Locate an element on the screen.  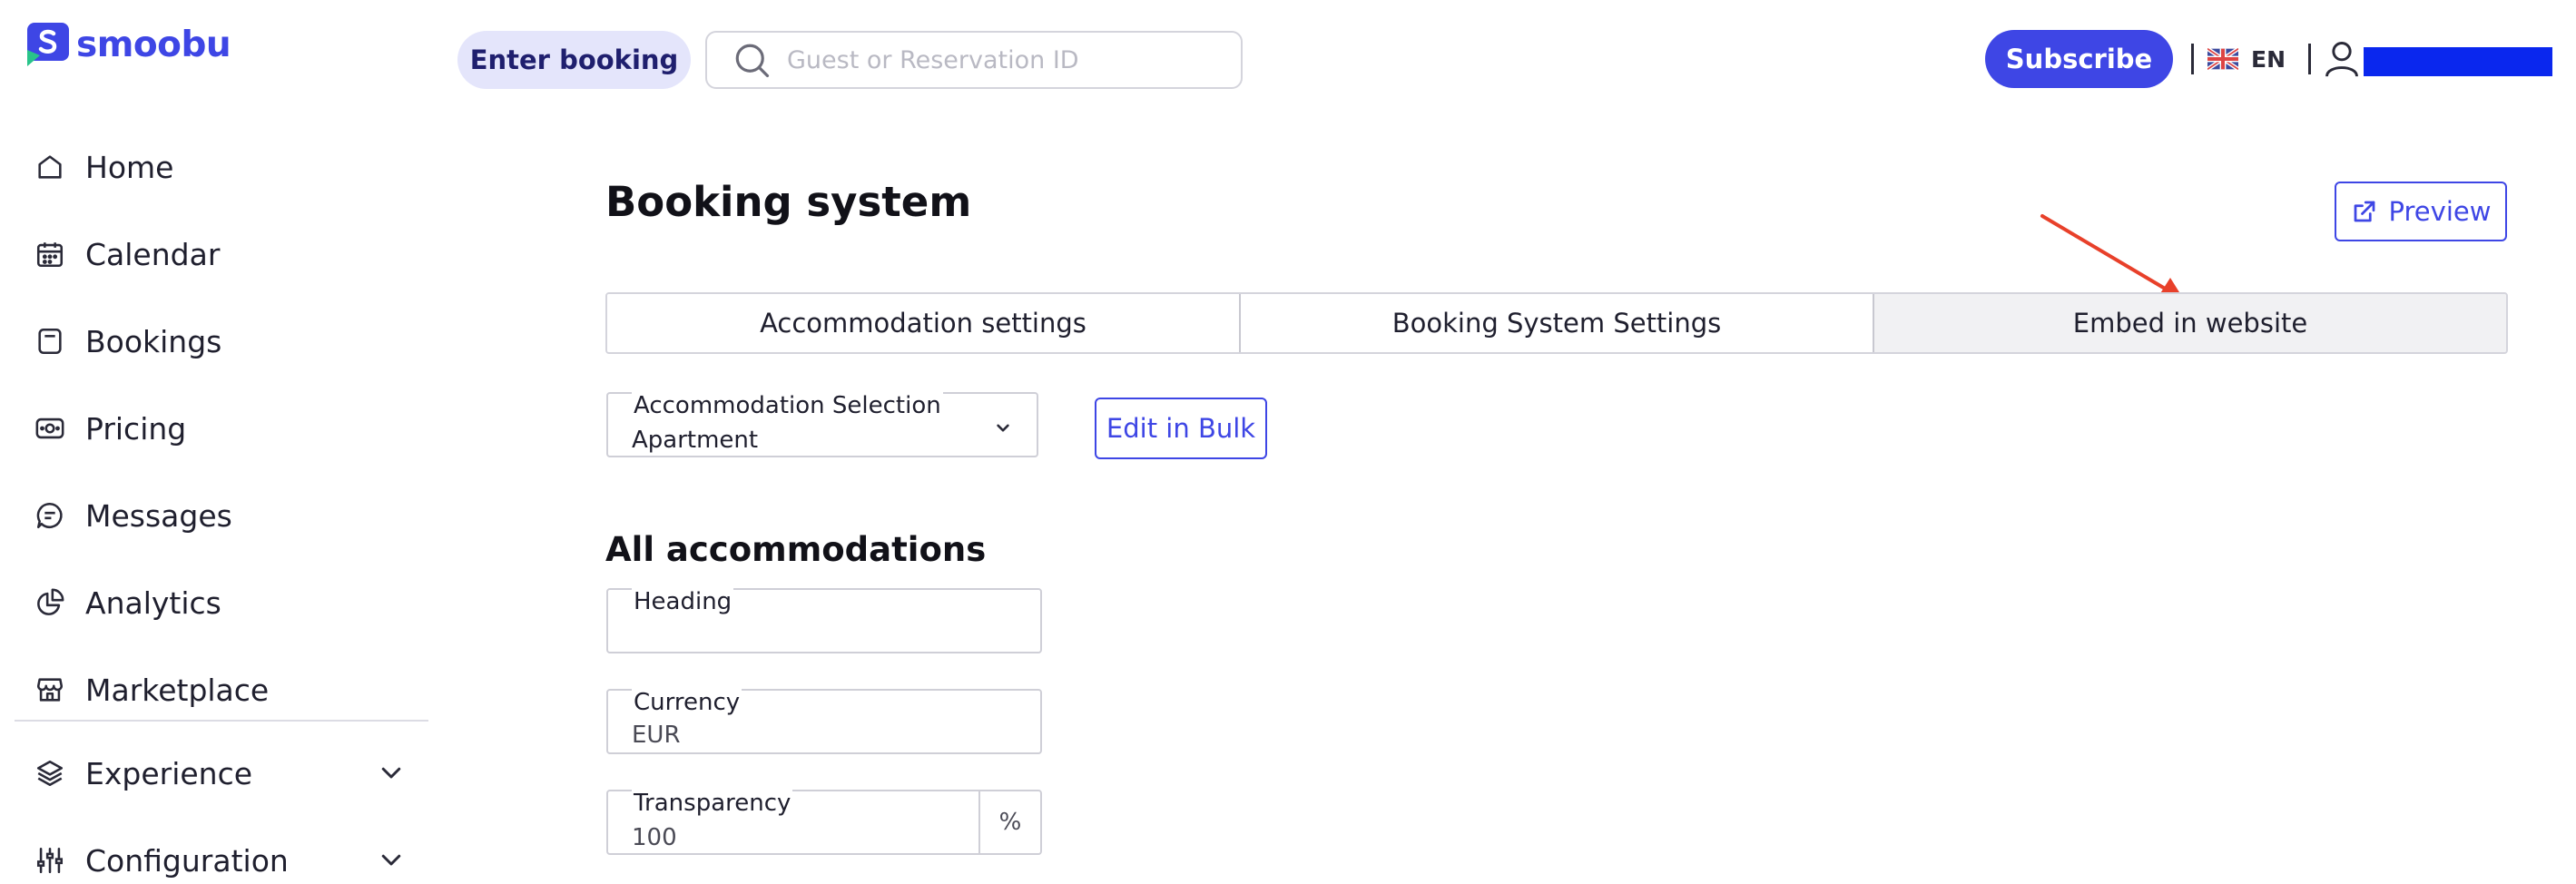
brand-name: smoobu is located at coordinates (153, 45).